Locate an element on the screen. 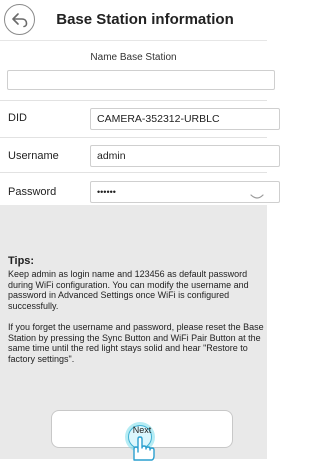  next-button-label: Next is located at coordinates (142, 430).